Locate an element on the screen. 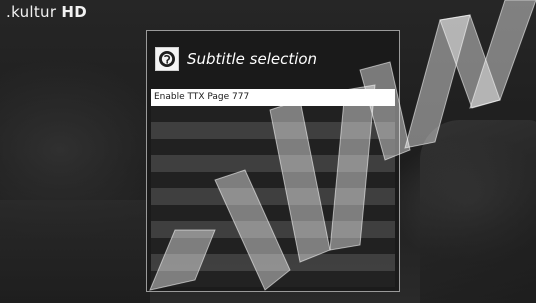  video-background-shadow is located at coordinates (75, 251).